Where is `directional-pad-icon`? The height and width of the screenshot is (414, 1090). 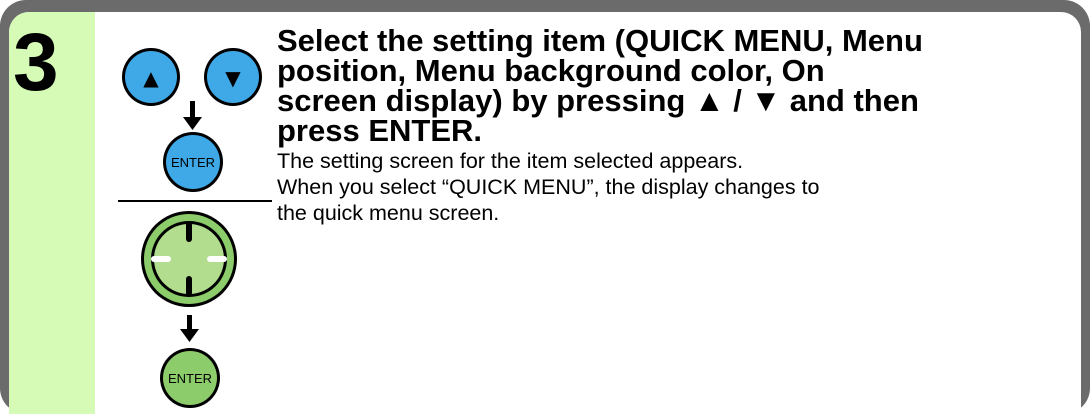 directional-pad-icon is located at coordinates (189, 259).